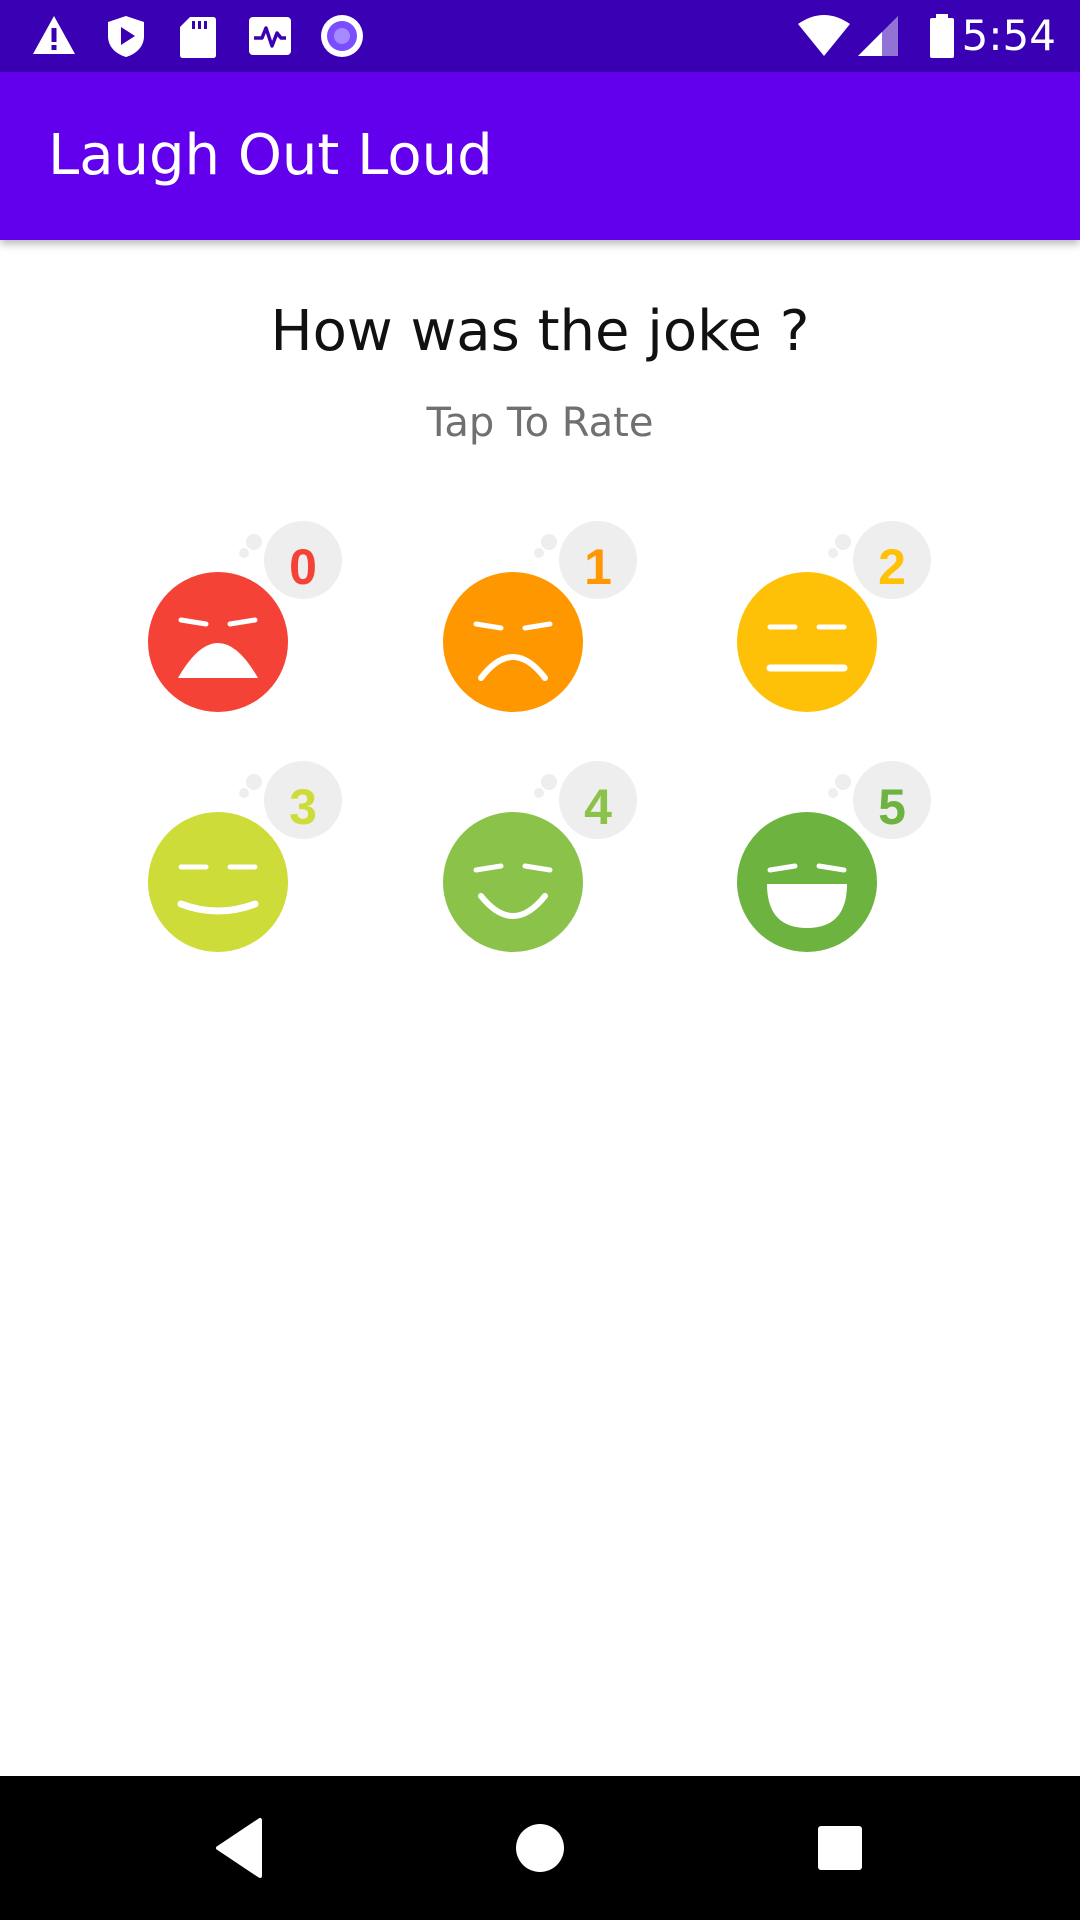 The height and width of the screenshot is (1920, 1080). Describe the element at coordinates (892, 807) in the screenshot. I see `rating-number: 5` at that location.